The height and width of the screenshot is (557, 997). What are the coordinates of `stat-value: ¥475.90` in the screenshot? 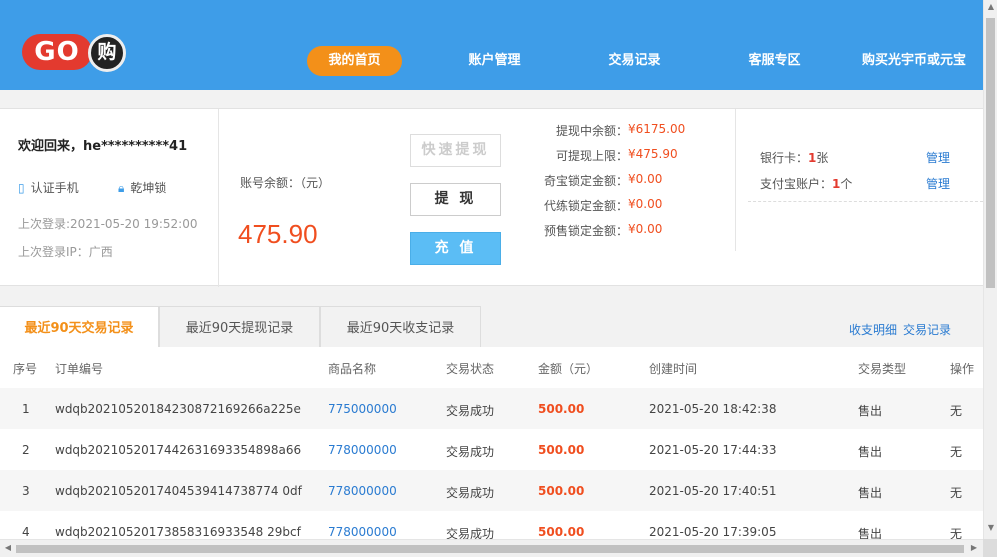 It's located at (653, 154).